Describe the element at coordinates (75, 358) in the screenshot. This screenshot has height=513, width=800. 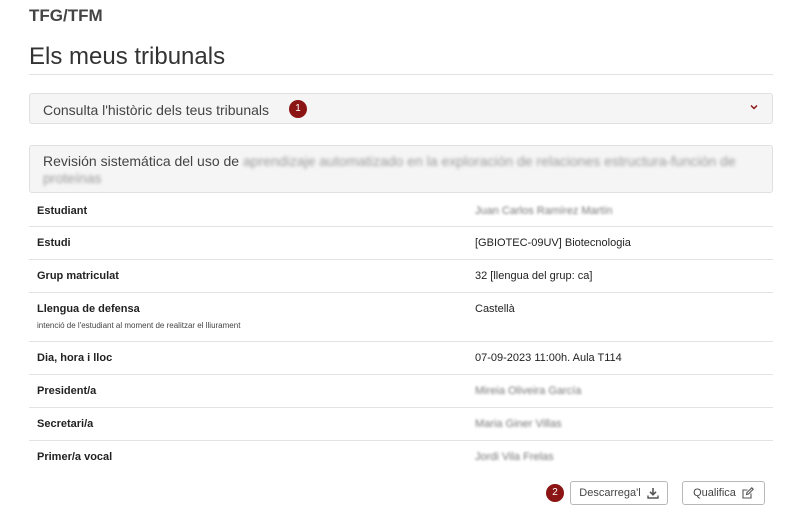
I see `row-label: Dia, hora i lloc` at that location.